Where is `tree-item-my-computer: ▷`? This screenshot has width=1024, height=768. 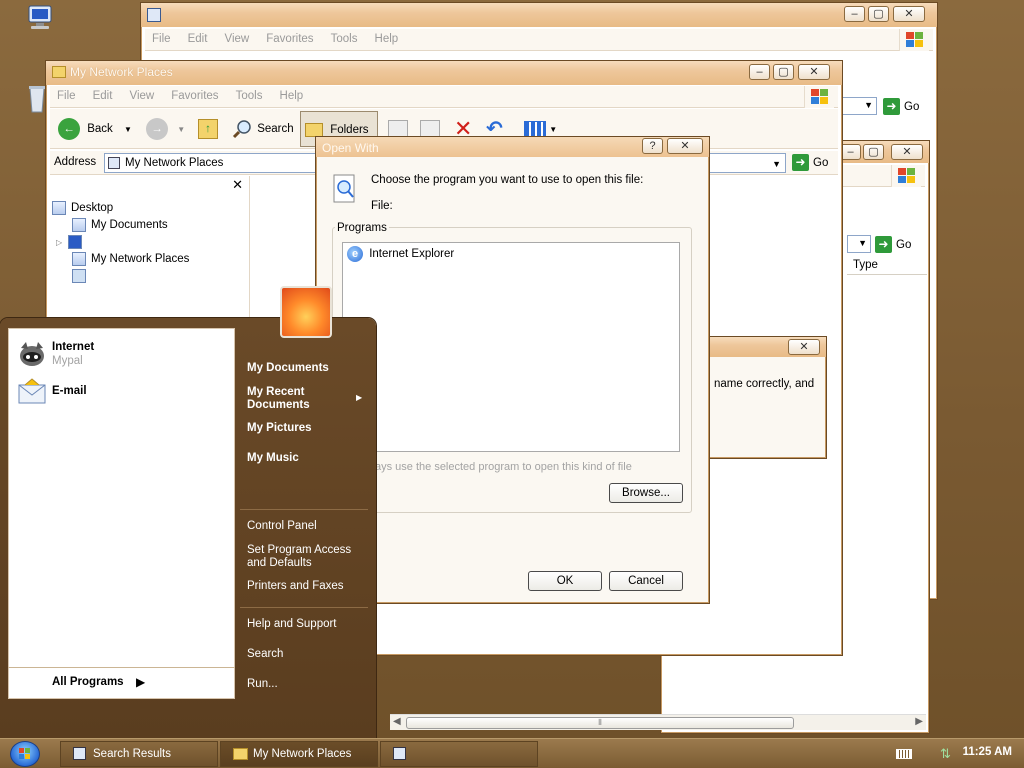 tree-item-my-computer: ▷ is located at coordinates (71, 242).